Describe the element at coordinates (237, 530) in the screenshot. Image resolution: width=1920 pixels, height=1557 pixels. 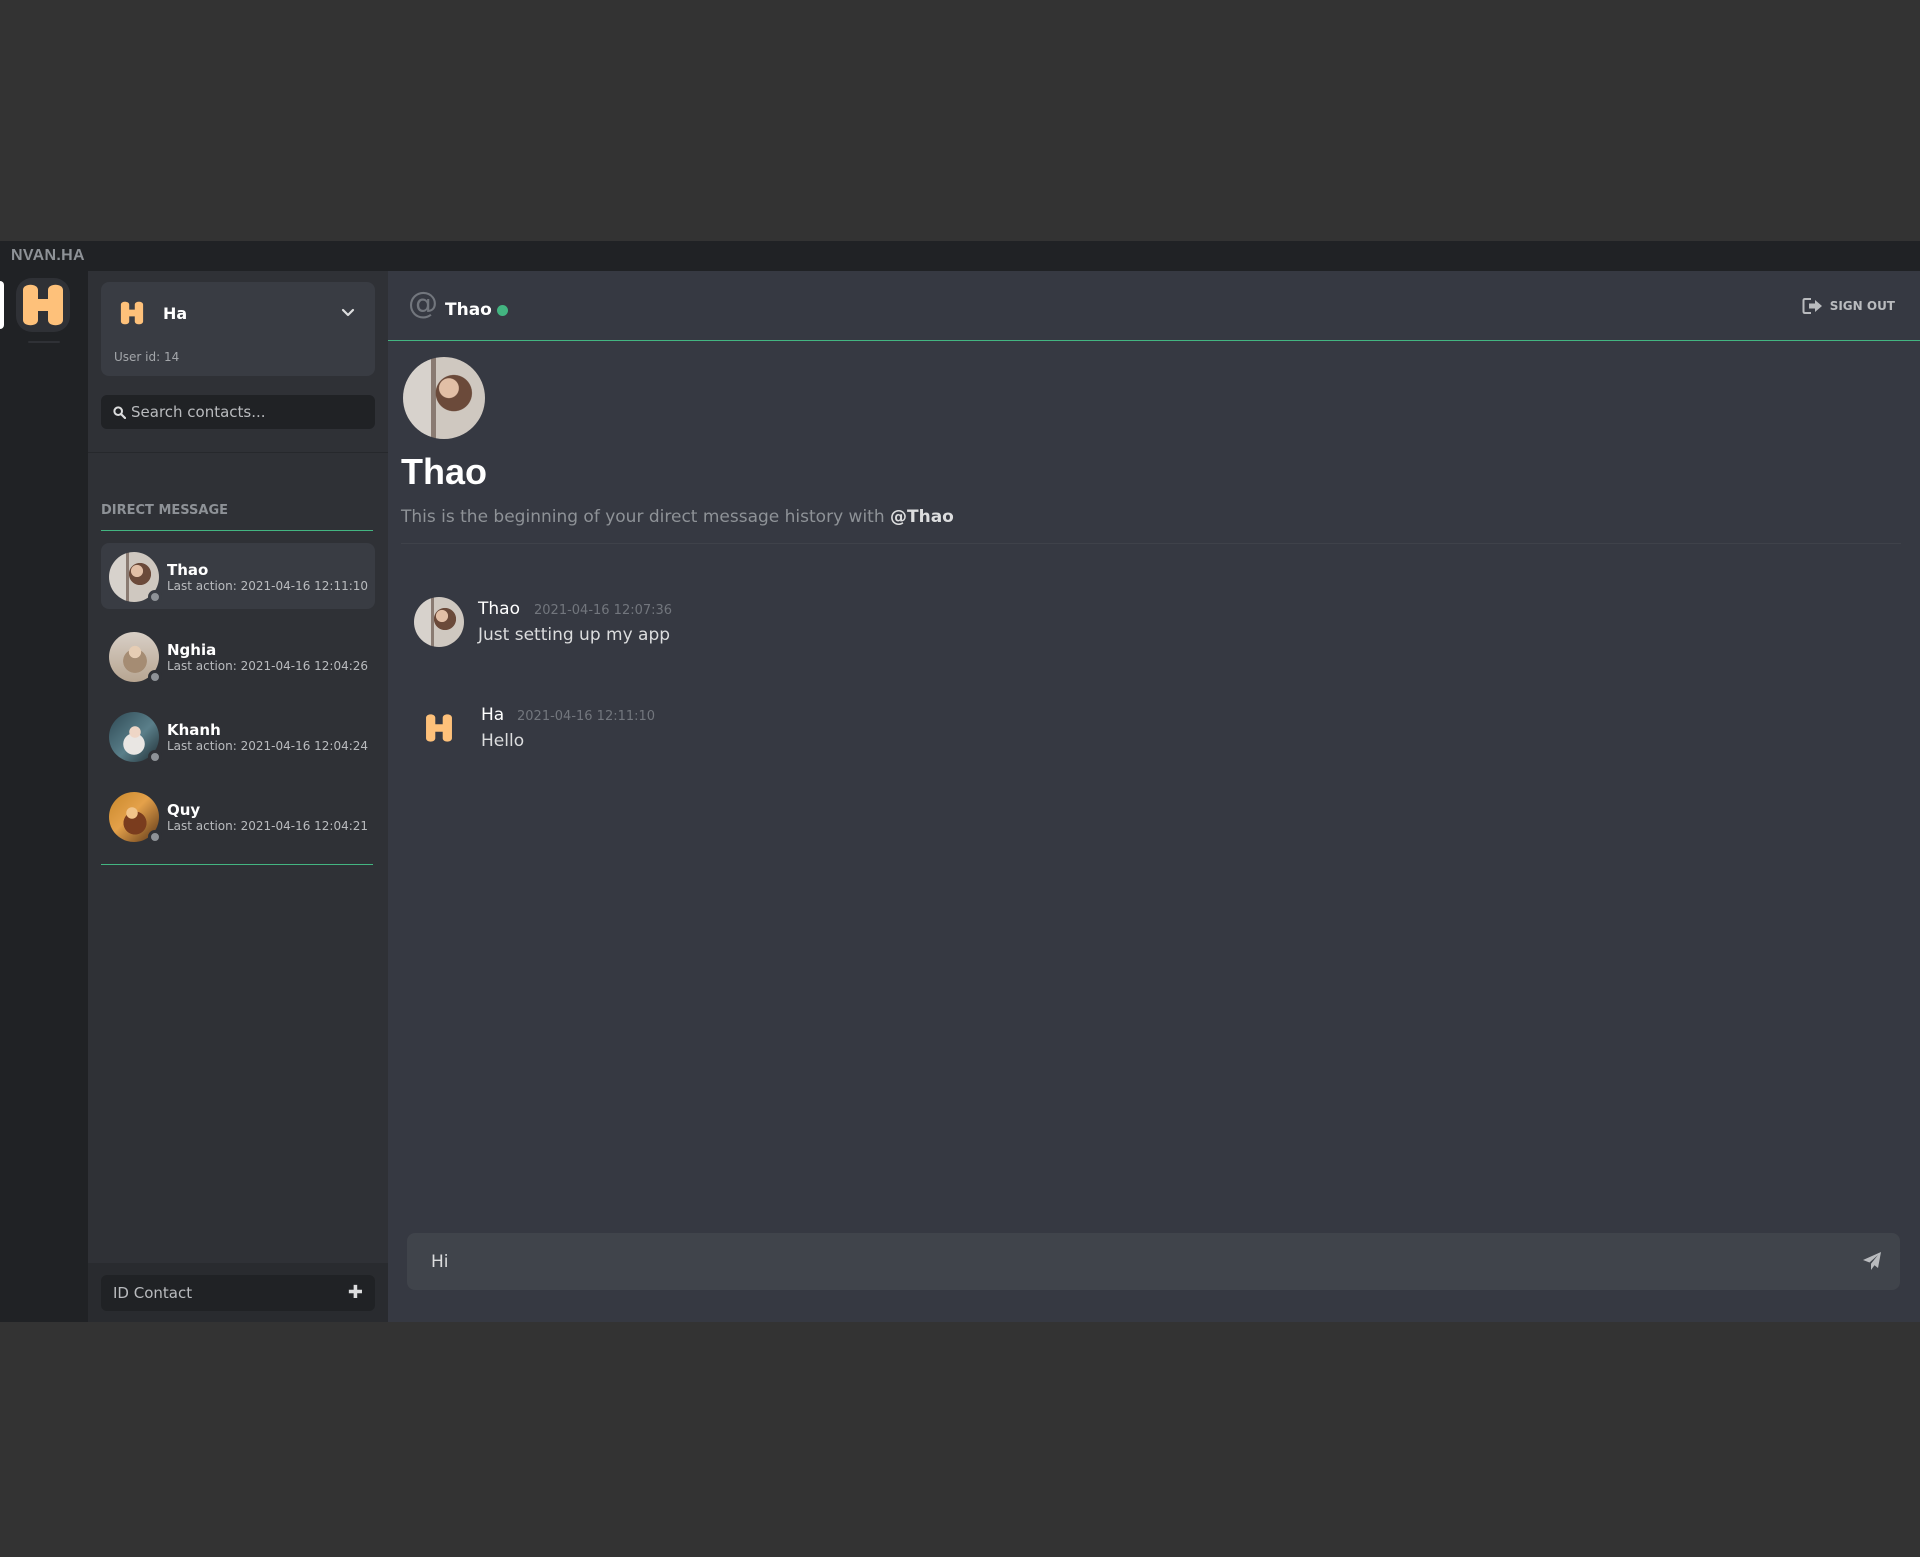
I see `direct-message-divider-top` at that location.